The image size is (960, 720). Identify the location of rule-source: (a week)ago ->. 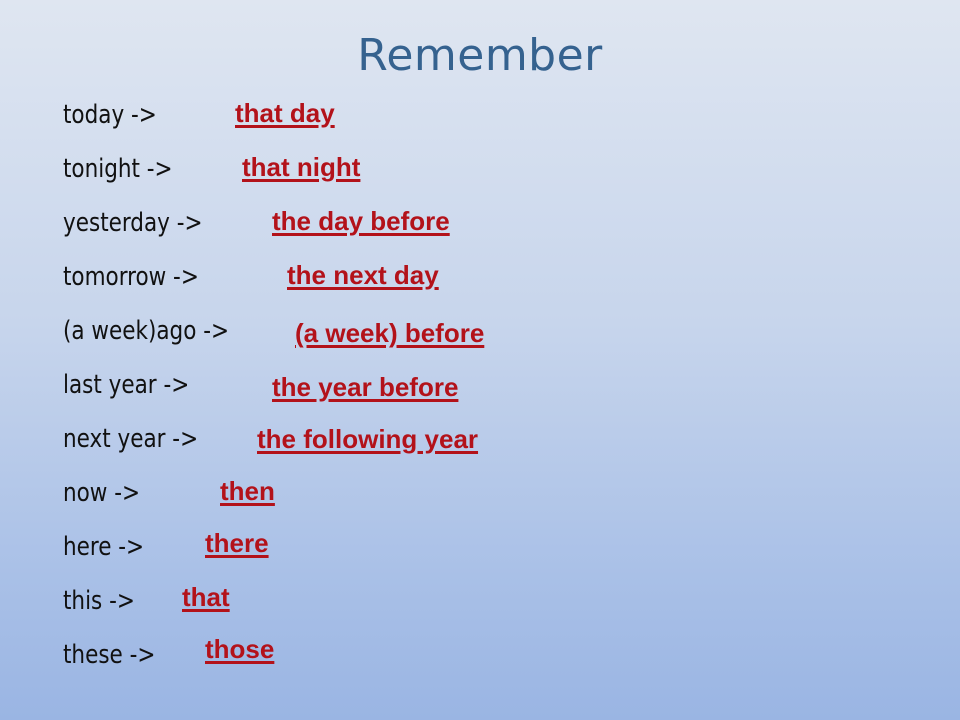
(146, 331).